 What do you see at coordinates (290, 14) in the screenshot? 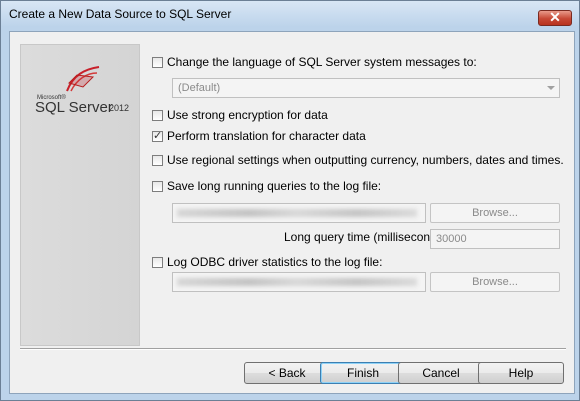
I see `title-bar: Create a New Data Source to SQL Server ✕` at bounding box center [290, 14].